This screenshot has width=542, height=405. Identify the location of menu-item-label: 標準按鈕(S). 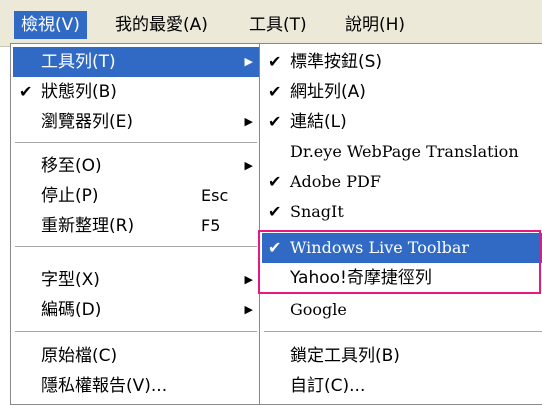
(336, 62).